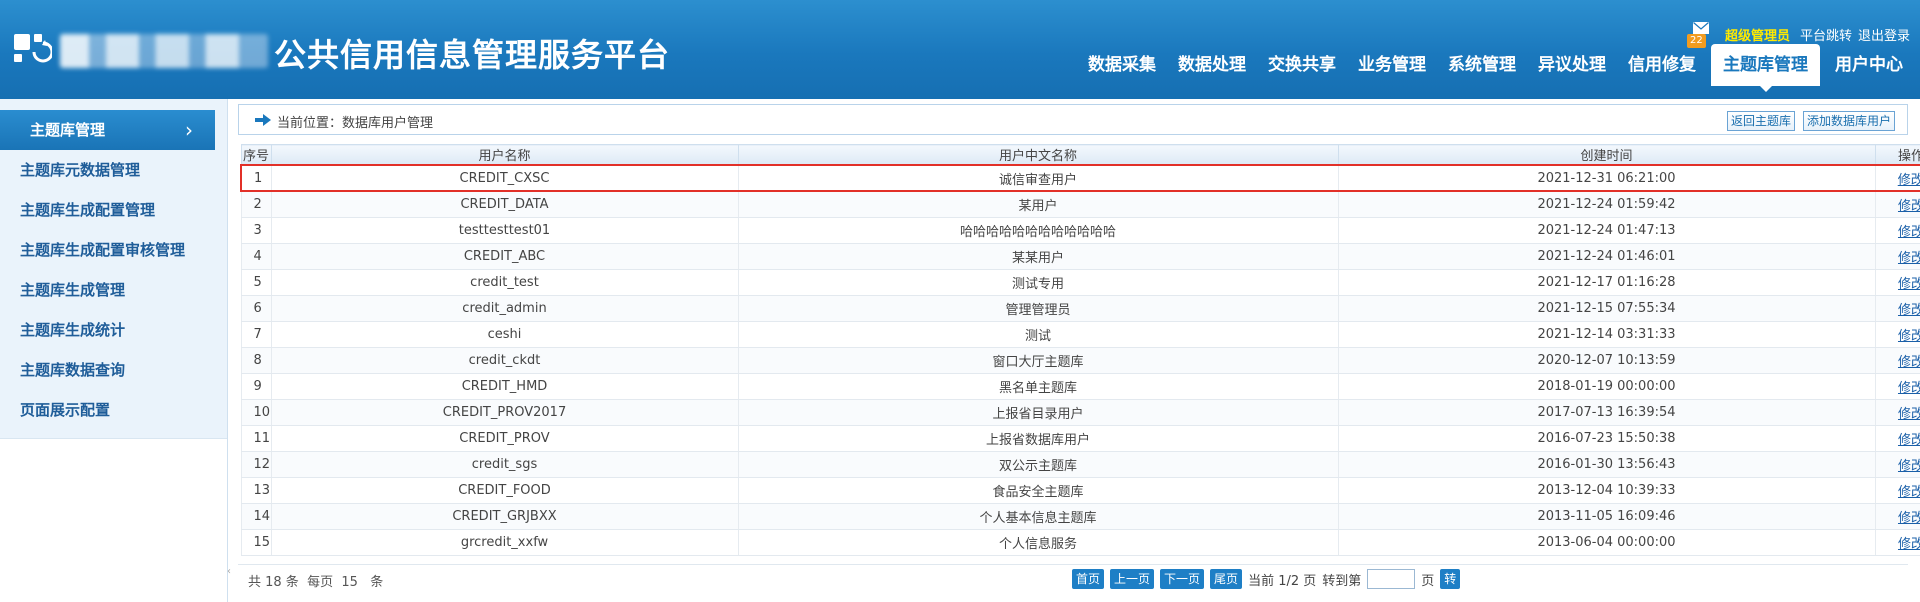  I want to click on row-cn-name: 上报省目录用户, so click(1038, 412).